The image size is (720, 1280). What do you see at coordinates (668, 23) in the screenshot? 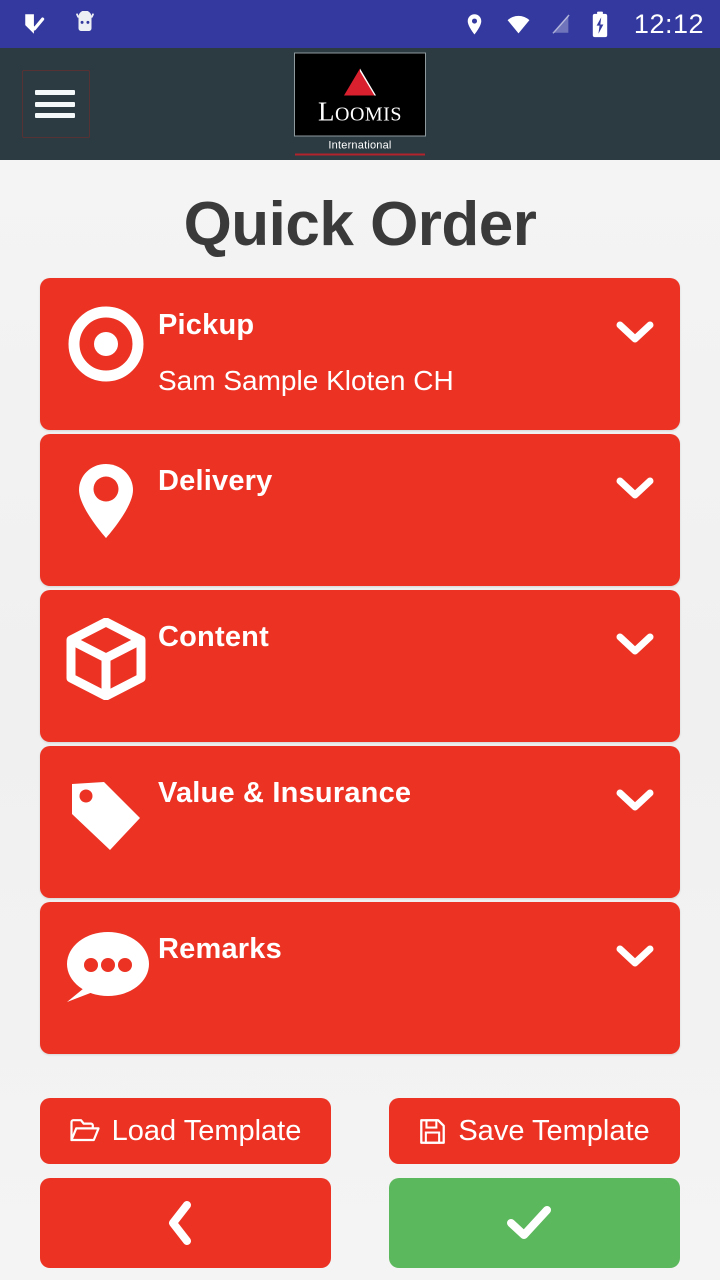
I see `status-bar-clock: 12:12` at bounding box center [668, 23].